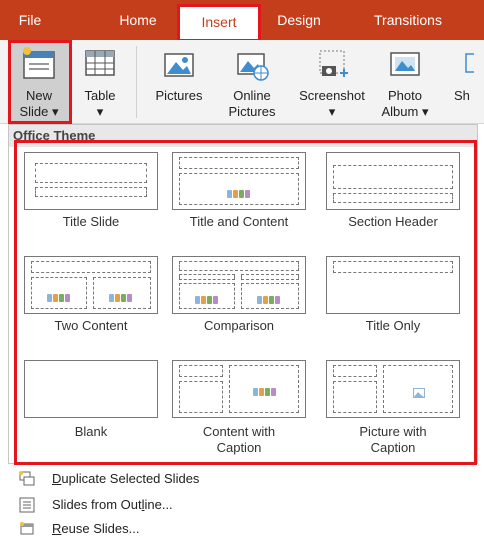 The height and width of the screenshot is (547, 484). Describe the element at coordinates (405, 65) in the screenshot. I see `photo-album-icon` at that location.